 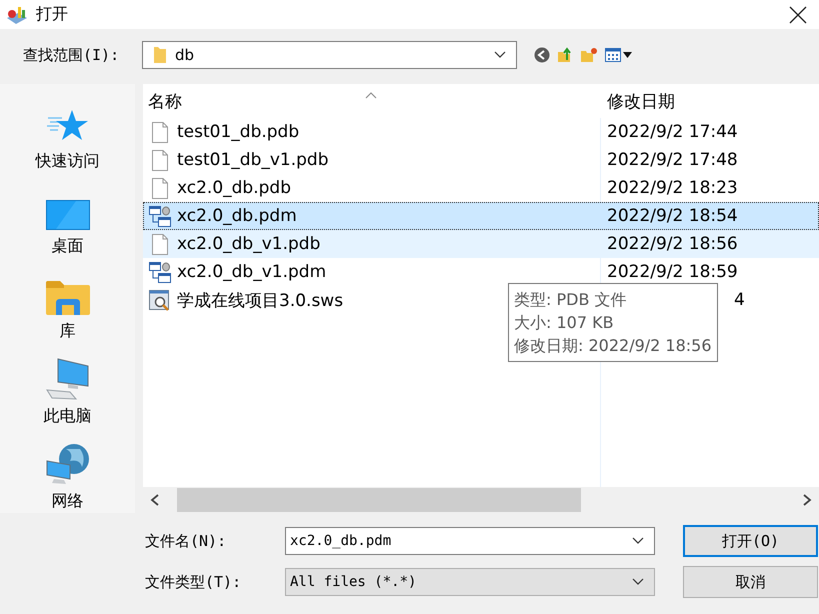 I want to click on cancel-button: 取消, so click(x=750, y=582).